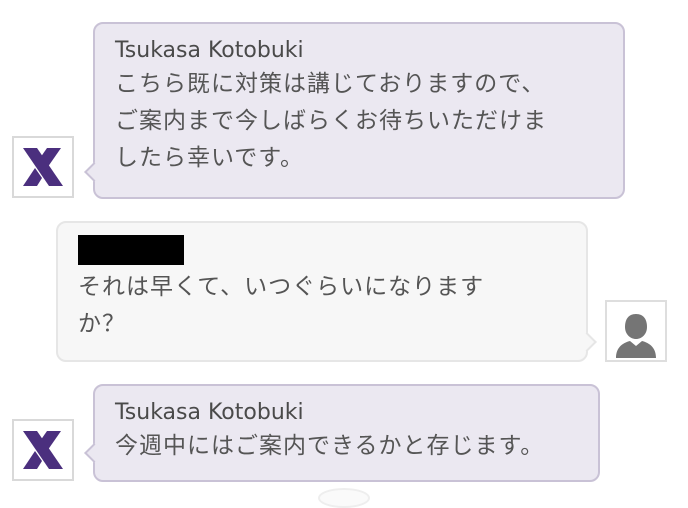 This screenshot has height=508, width=688. What do you see at coordinates (210, 158) in the screenshot?
I see `message-line: したら幸いです。` at bounding box center [210, 158].